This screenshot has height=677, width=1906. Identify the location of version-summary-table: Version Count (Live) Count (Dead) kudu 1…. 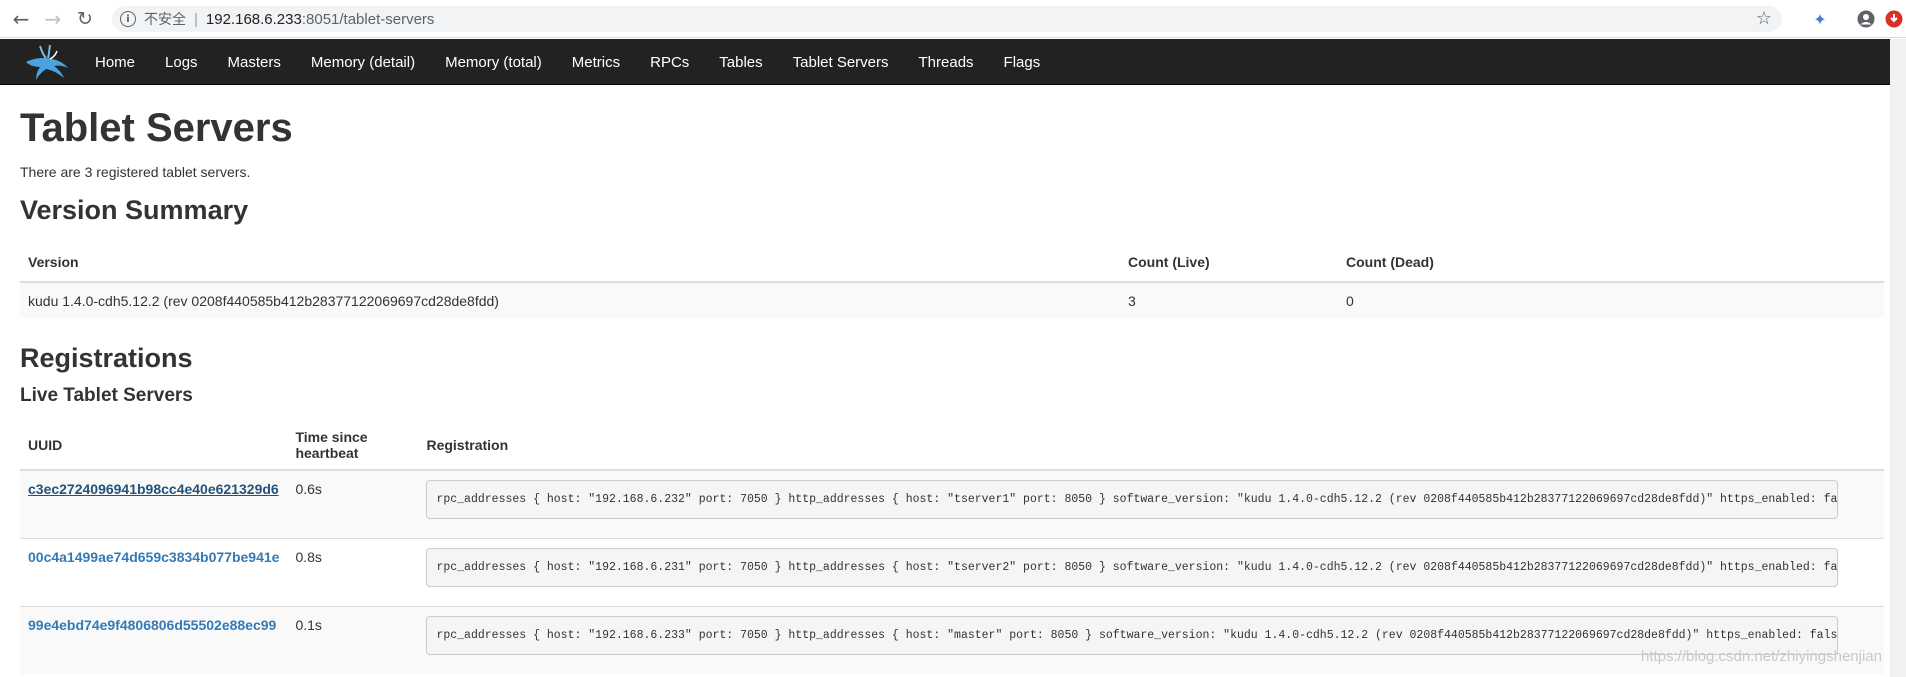
(952, 280).